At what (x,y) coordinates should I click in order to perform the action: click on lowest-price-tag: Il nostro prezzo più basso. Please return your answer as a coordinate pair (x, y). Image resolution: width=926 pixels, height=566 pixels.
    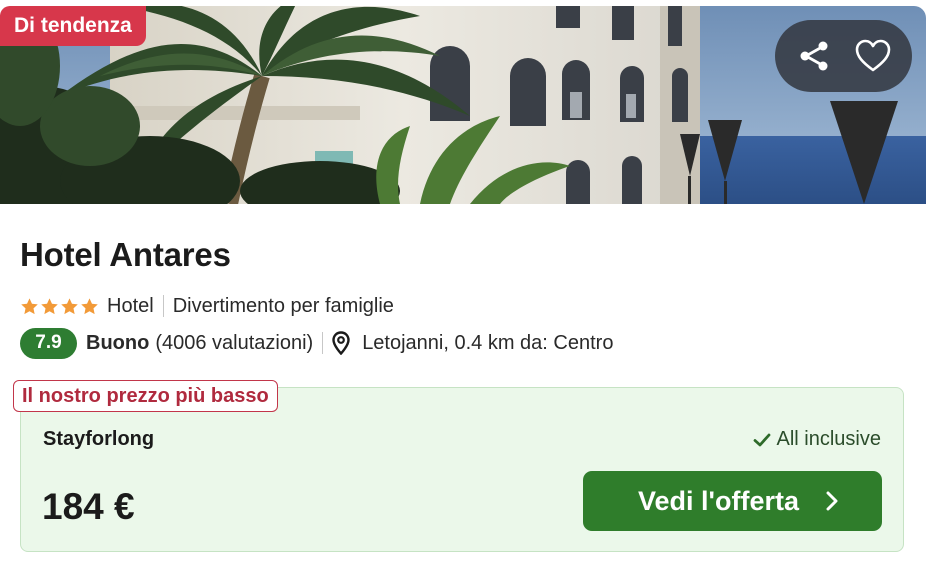
    Looking at the image, I should click on (145, 396).